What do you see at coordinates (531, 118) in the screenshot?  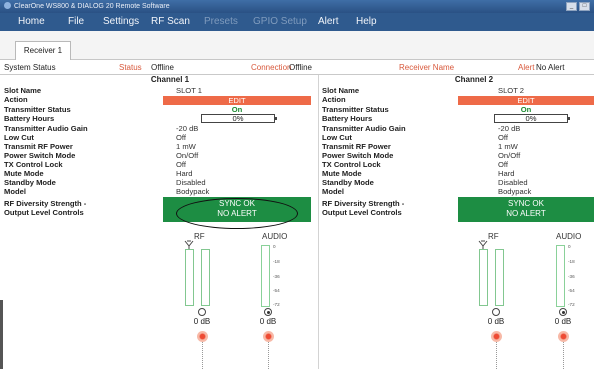 I see `ch2-battery-value: 0%` at bounding box center [531, 118].